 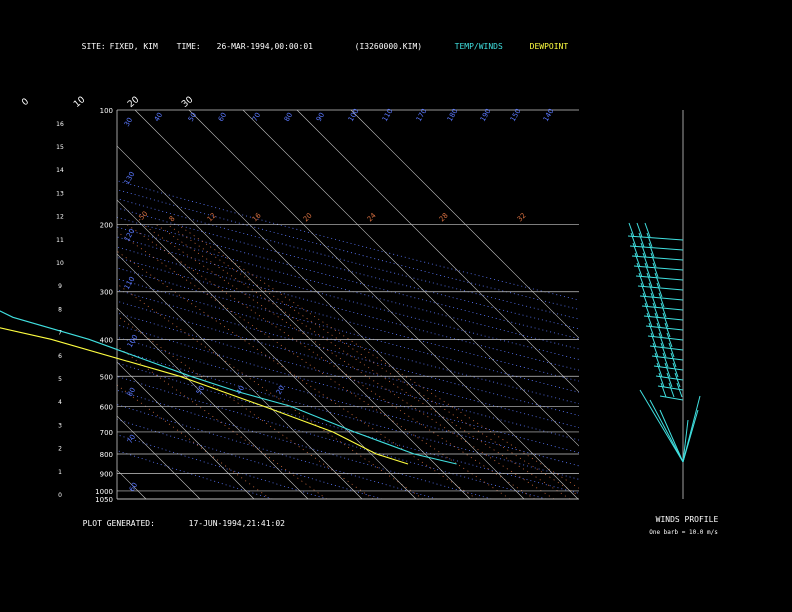 I want to click on plot-generated-label: PLOT GENERATED:, so click(x=118, y=523).